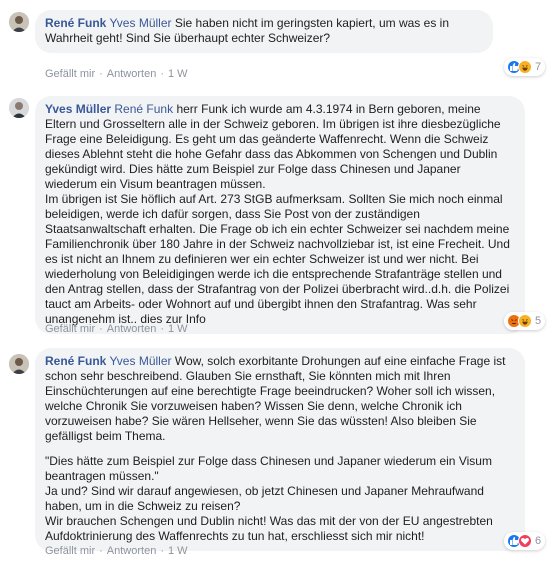  I want to click on reaction-count: 5, so click(538, 321).